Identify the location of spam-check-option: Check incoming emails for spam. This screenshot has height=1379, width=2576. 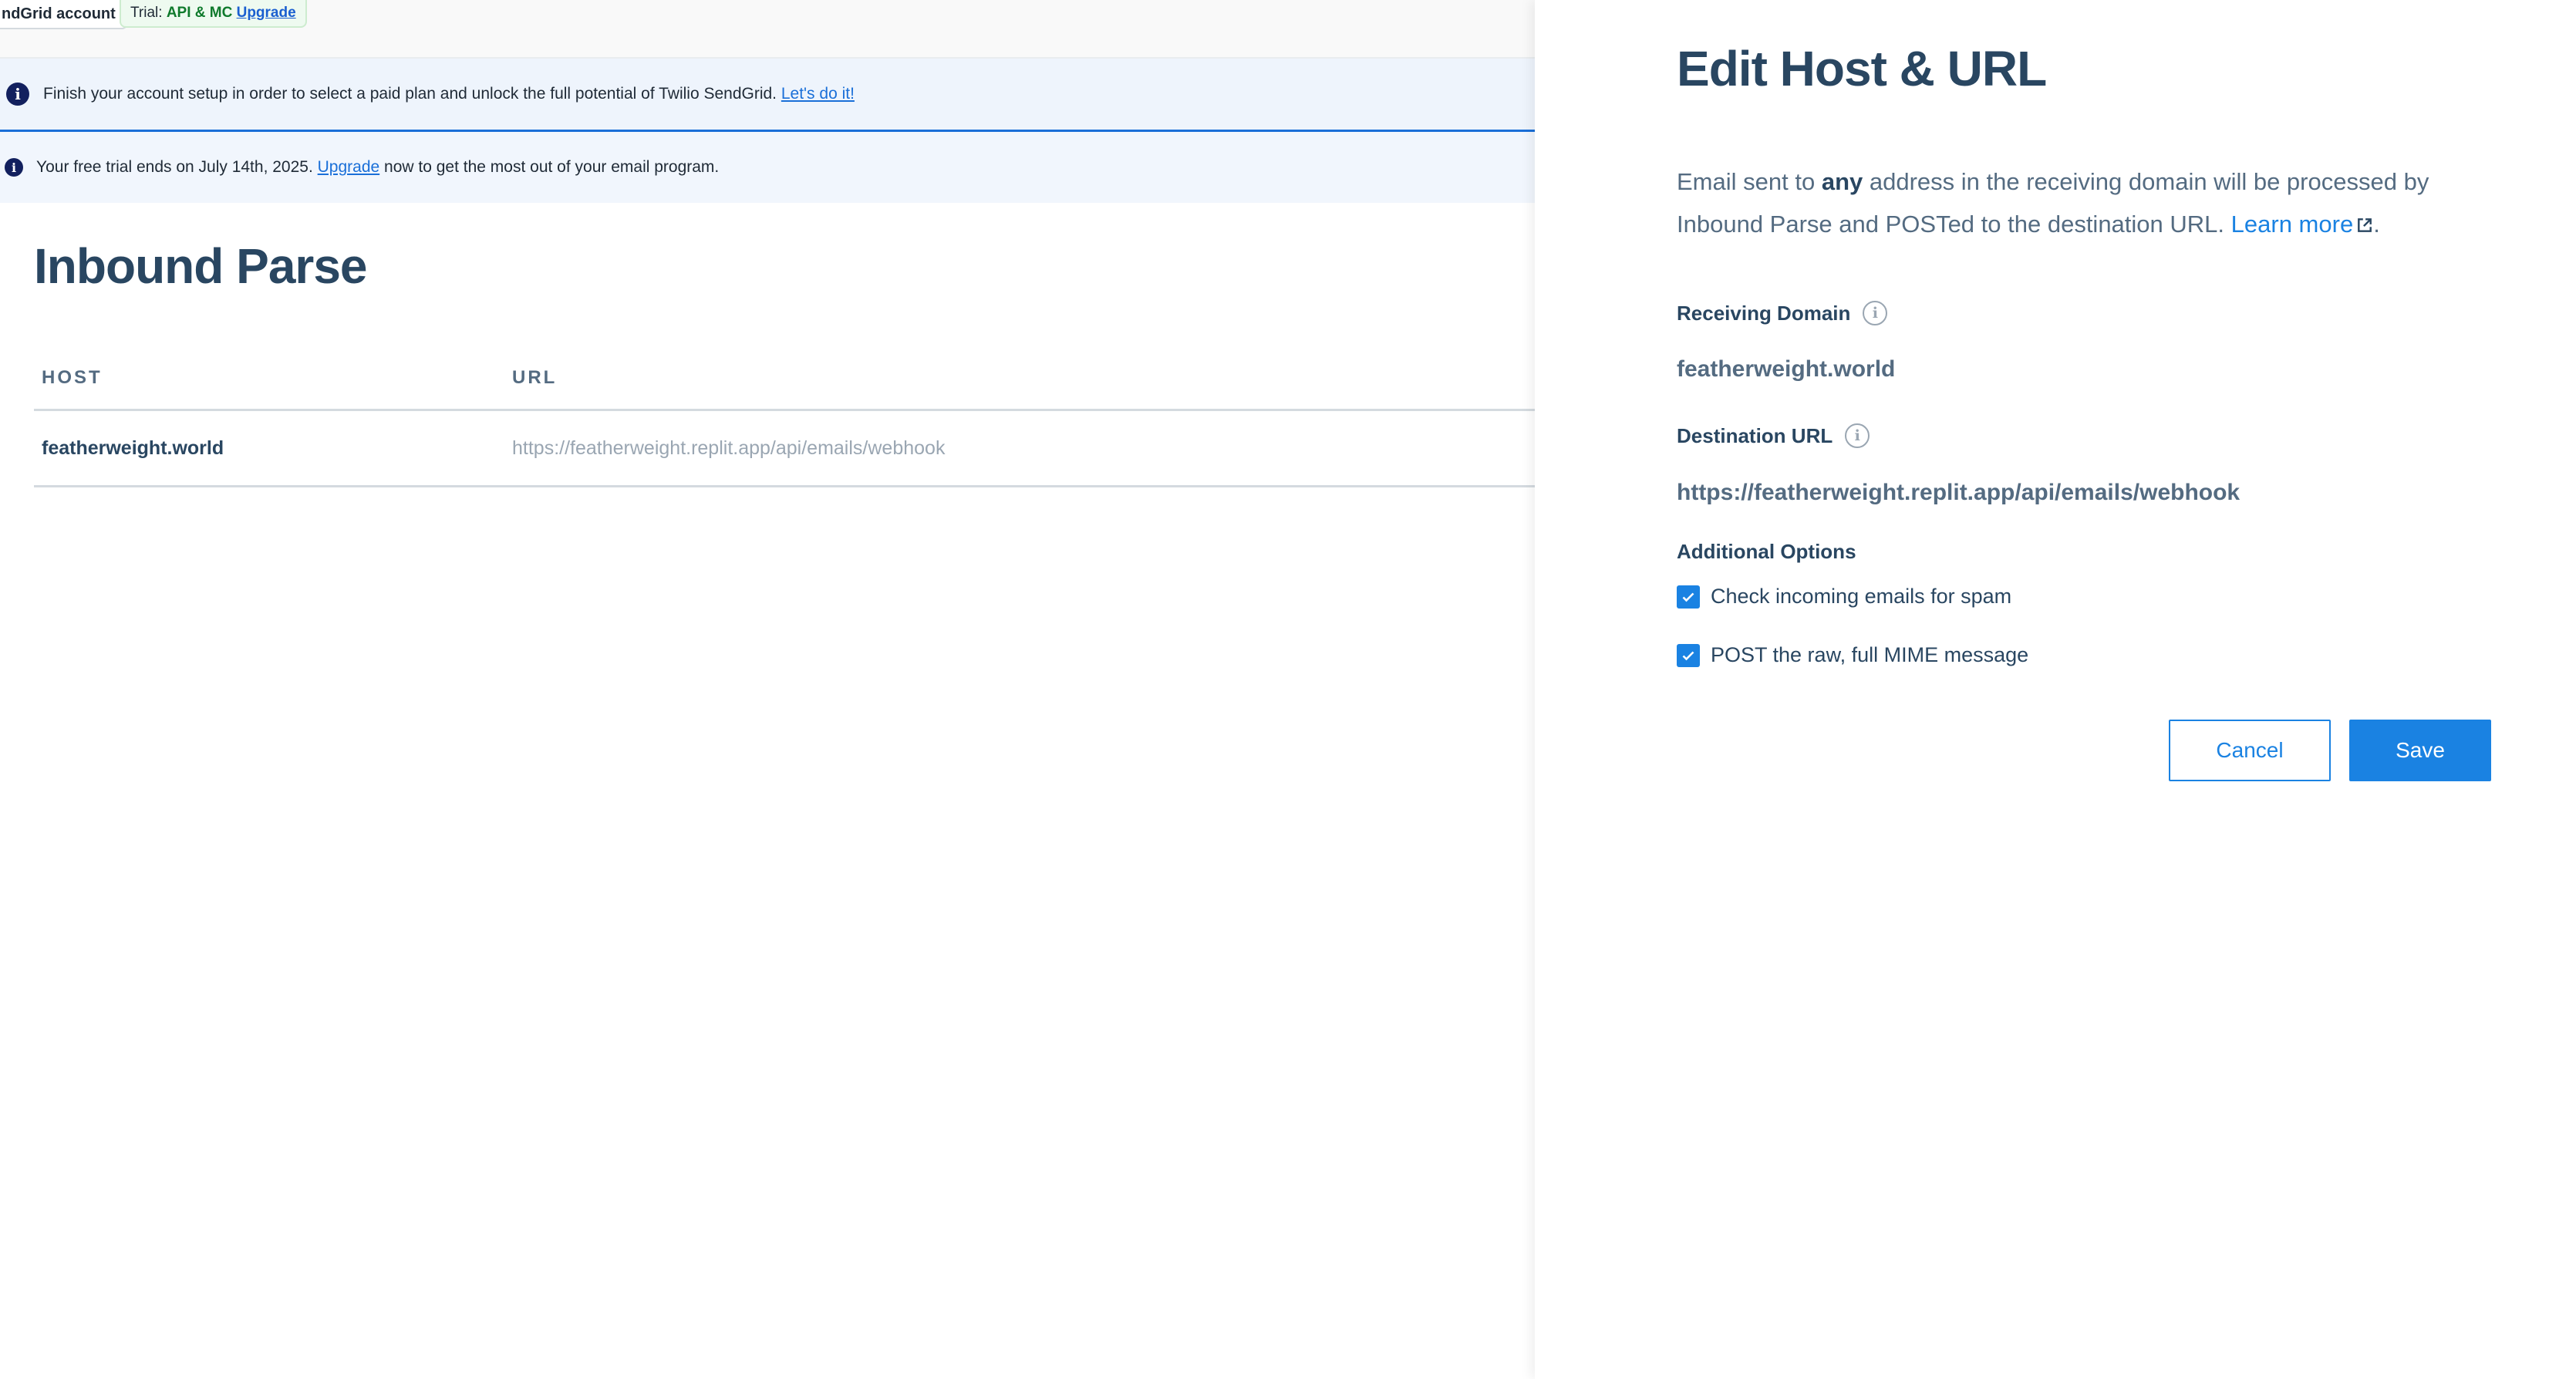
(1844, 597).